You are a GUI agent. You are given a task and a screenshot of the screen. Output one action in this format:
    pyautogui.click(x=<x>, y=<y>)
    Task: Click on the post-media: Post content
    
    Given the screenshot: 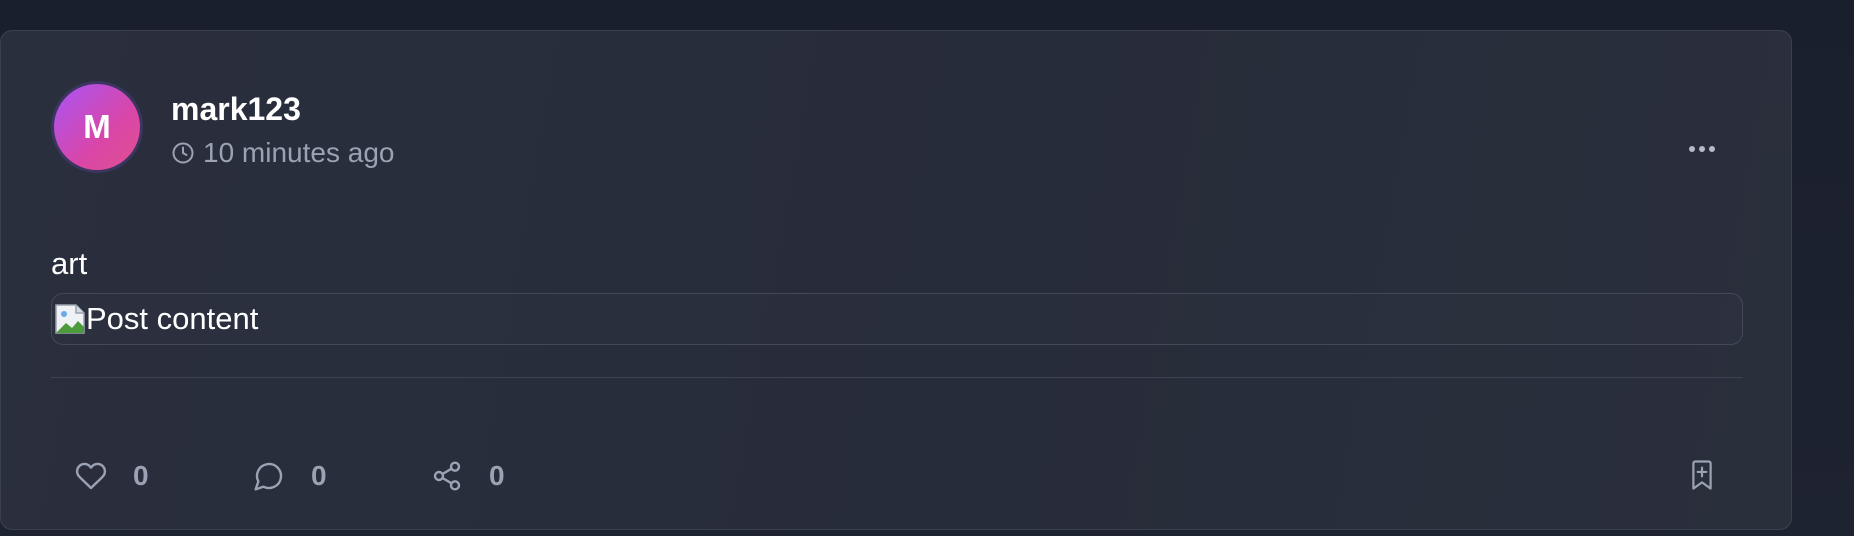 What is the action you would take?
    pyautogui.click(x=897, y=319)
    